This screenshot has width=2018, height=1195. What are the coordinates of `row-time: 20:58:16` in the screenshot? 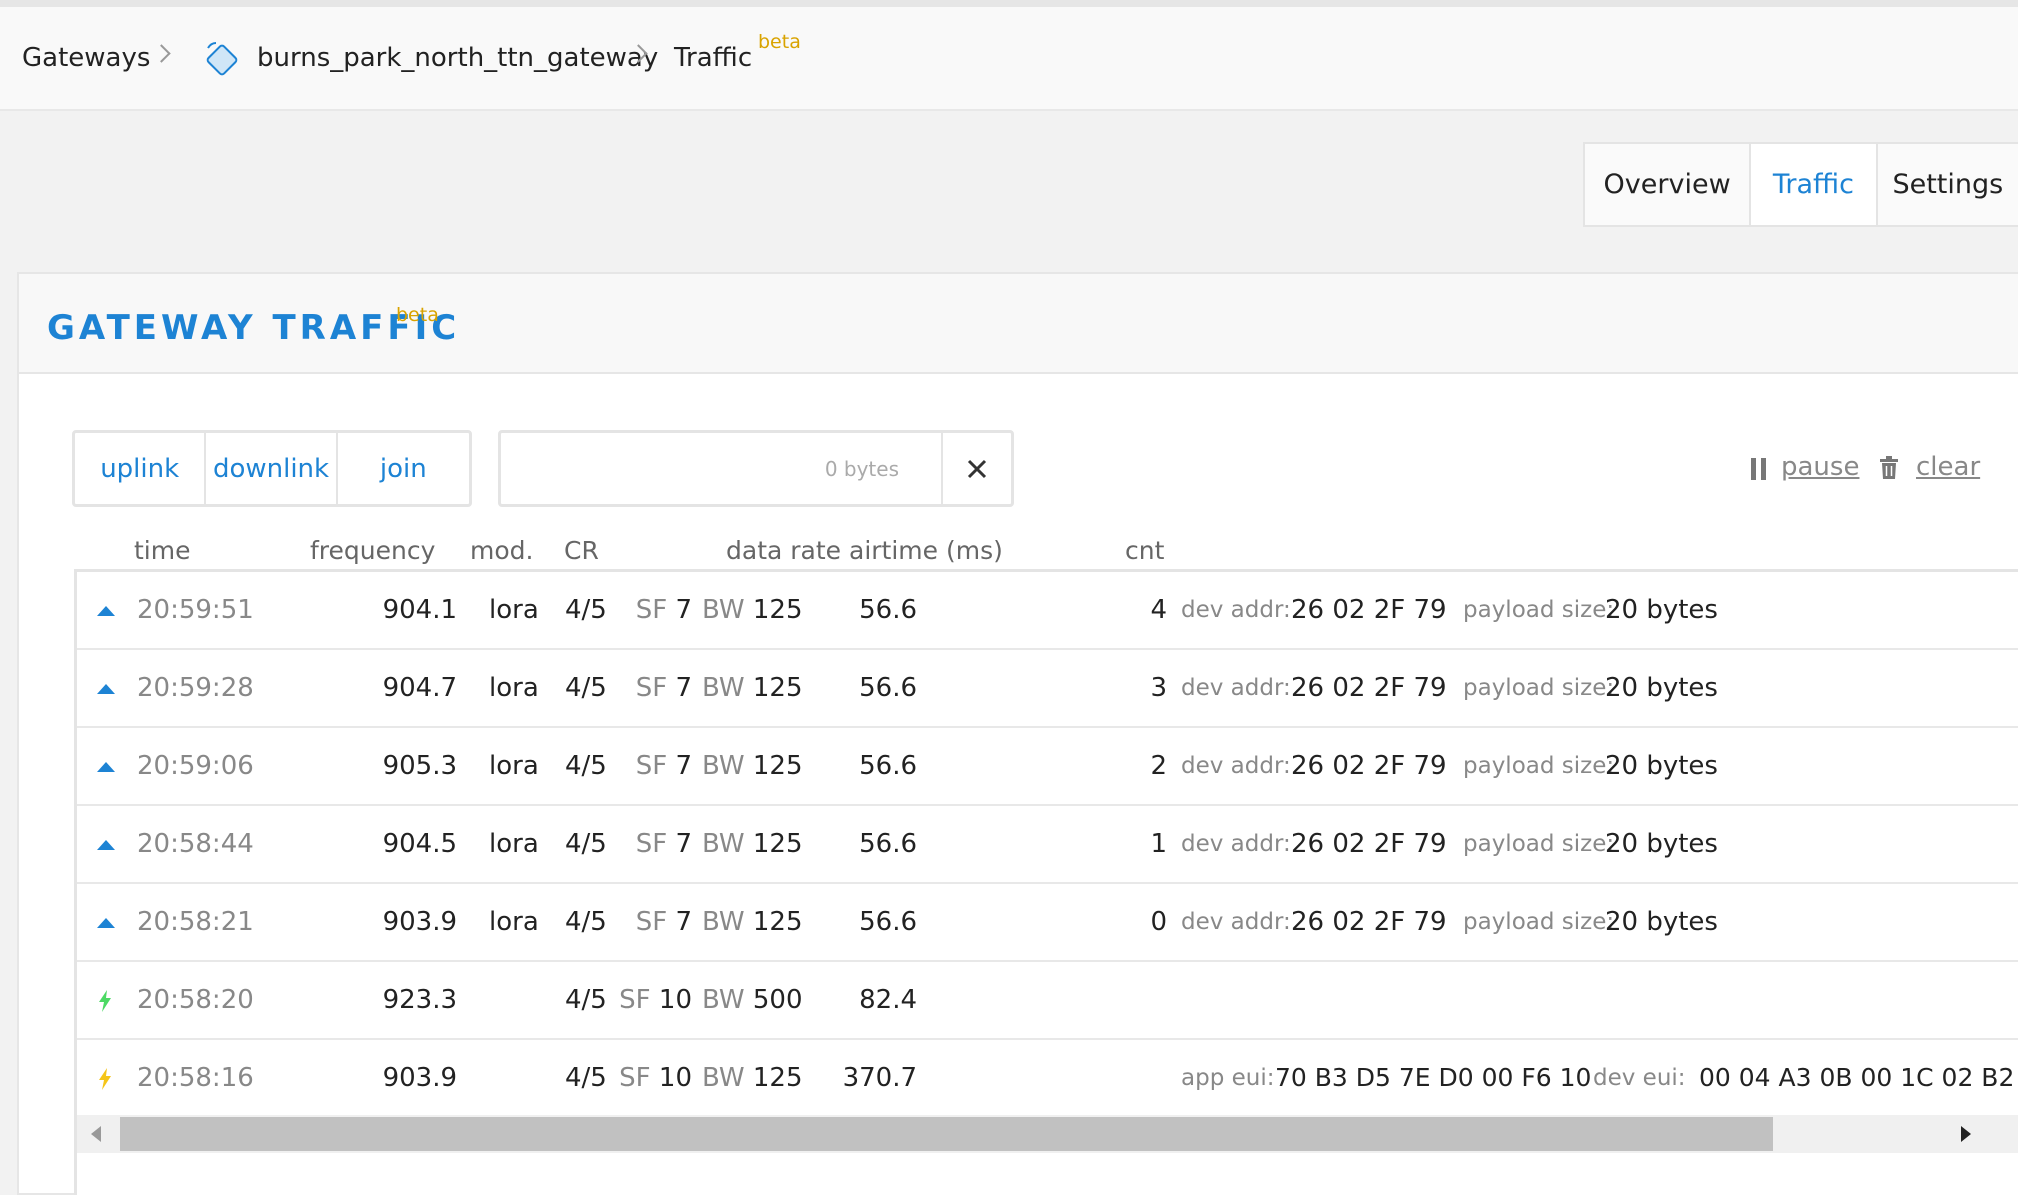 It's located at (195, 1078).